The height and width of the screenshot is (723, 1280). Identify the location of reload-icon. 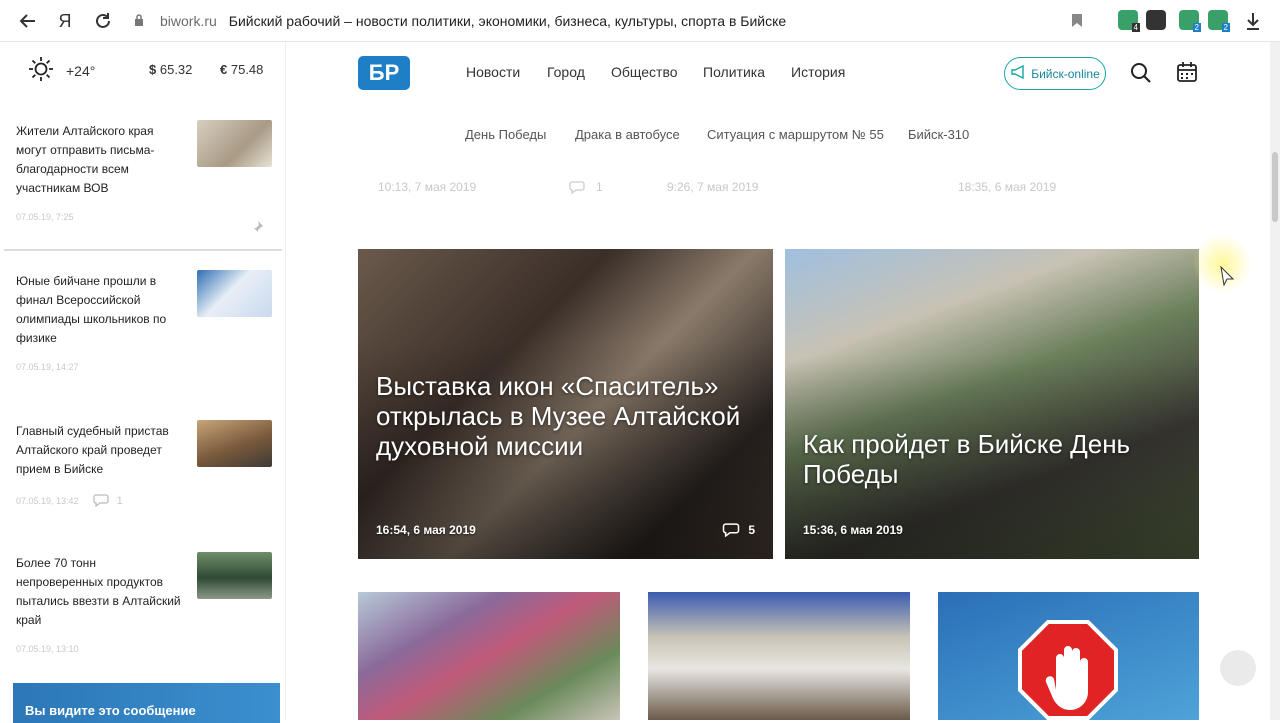
(103, 21).